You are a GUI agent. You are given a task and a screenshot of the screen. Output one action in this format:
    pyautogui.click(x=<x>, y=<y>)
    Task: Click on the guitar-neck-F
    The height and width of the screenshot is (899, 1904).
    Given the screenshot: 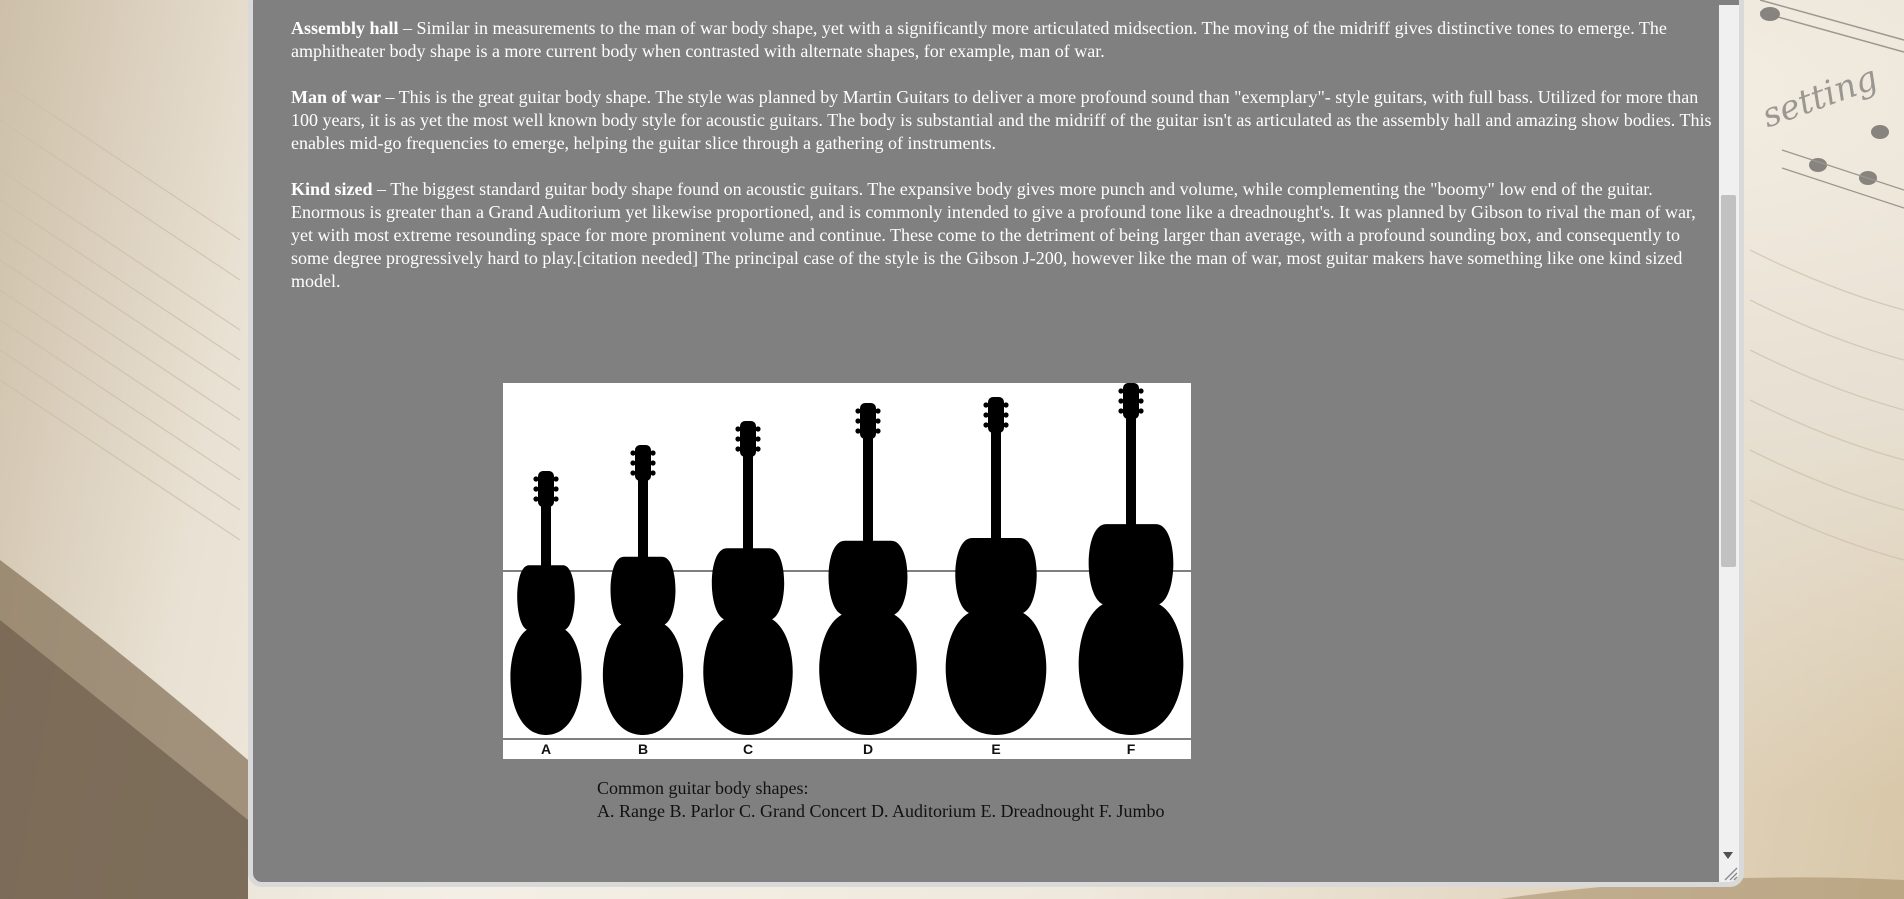 What is the action you would take?
    pyautogui.click(x=1131, y=471)
    